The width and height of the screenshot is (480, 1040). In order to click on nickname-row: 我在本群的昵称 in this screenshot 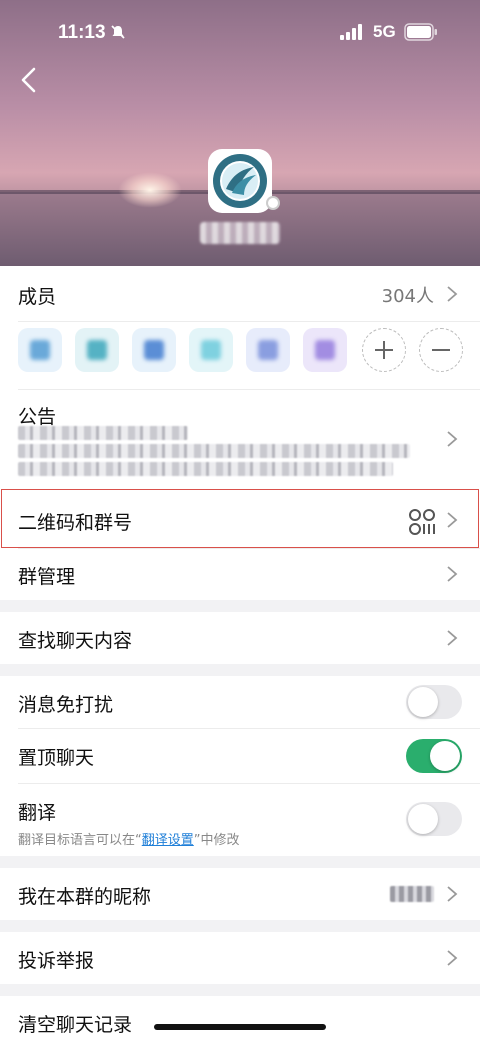, I will do `click(240, 894)`.